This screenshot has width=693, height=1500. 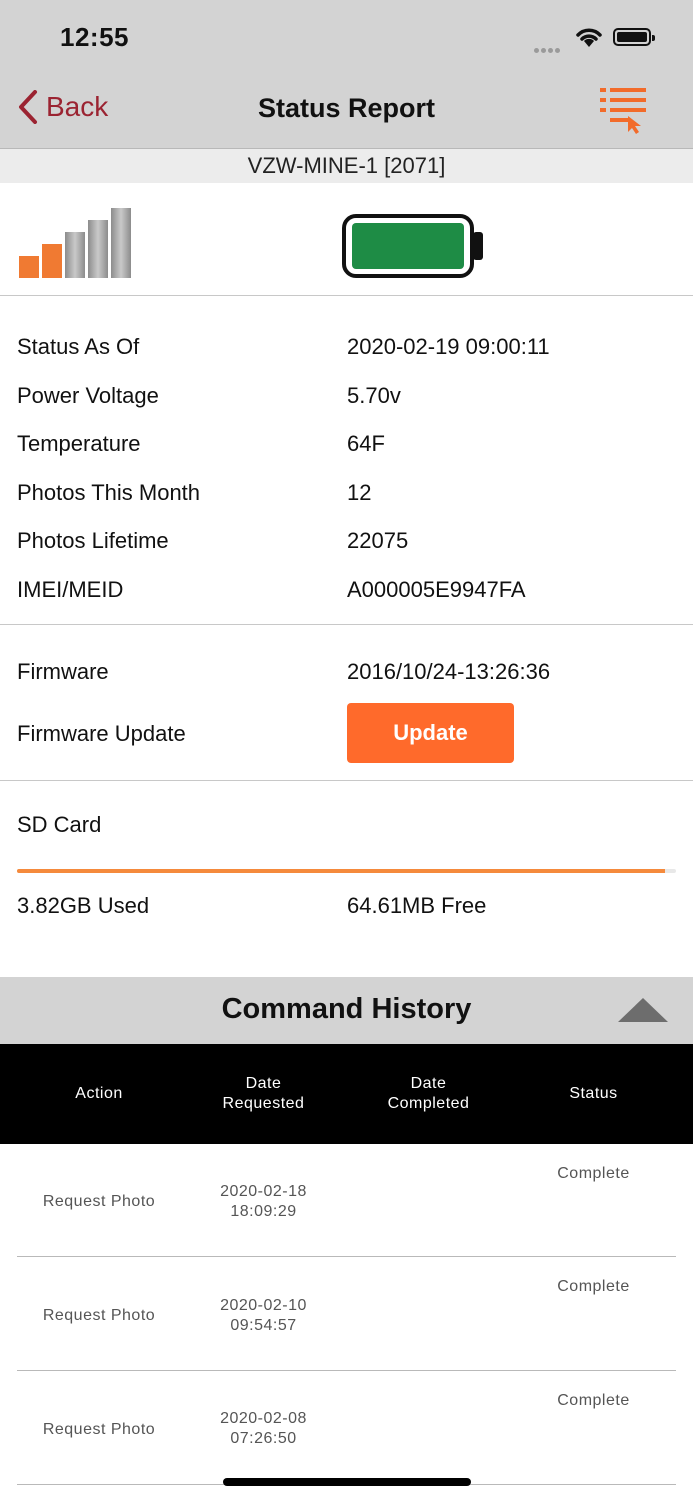 I want to click on power-voltage-label: Power Voltage, so click(x=88, y=395).